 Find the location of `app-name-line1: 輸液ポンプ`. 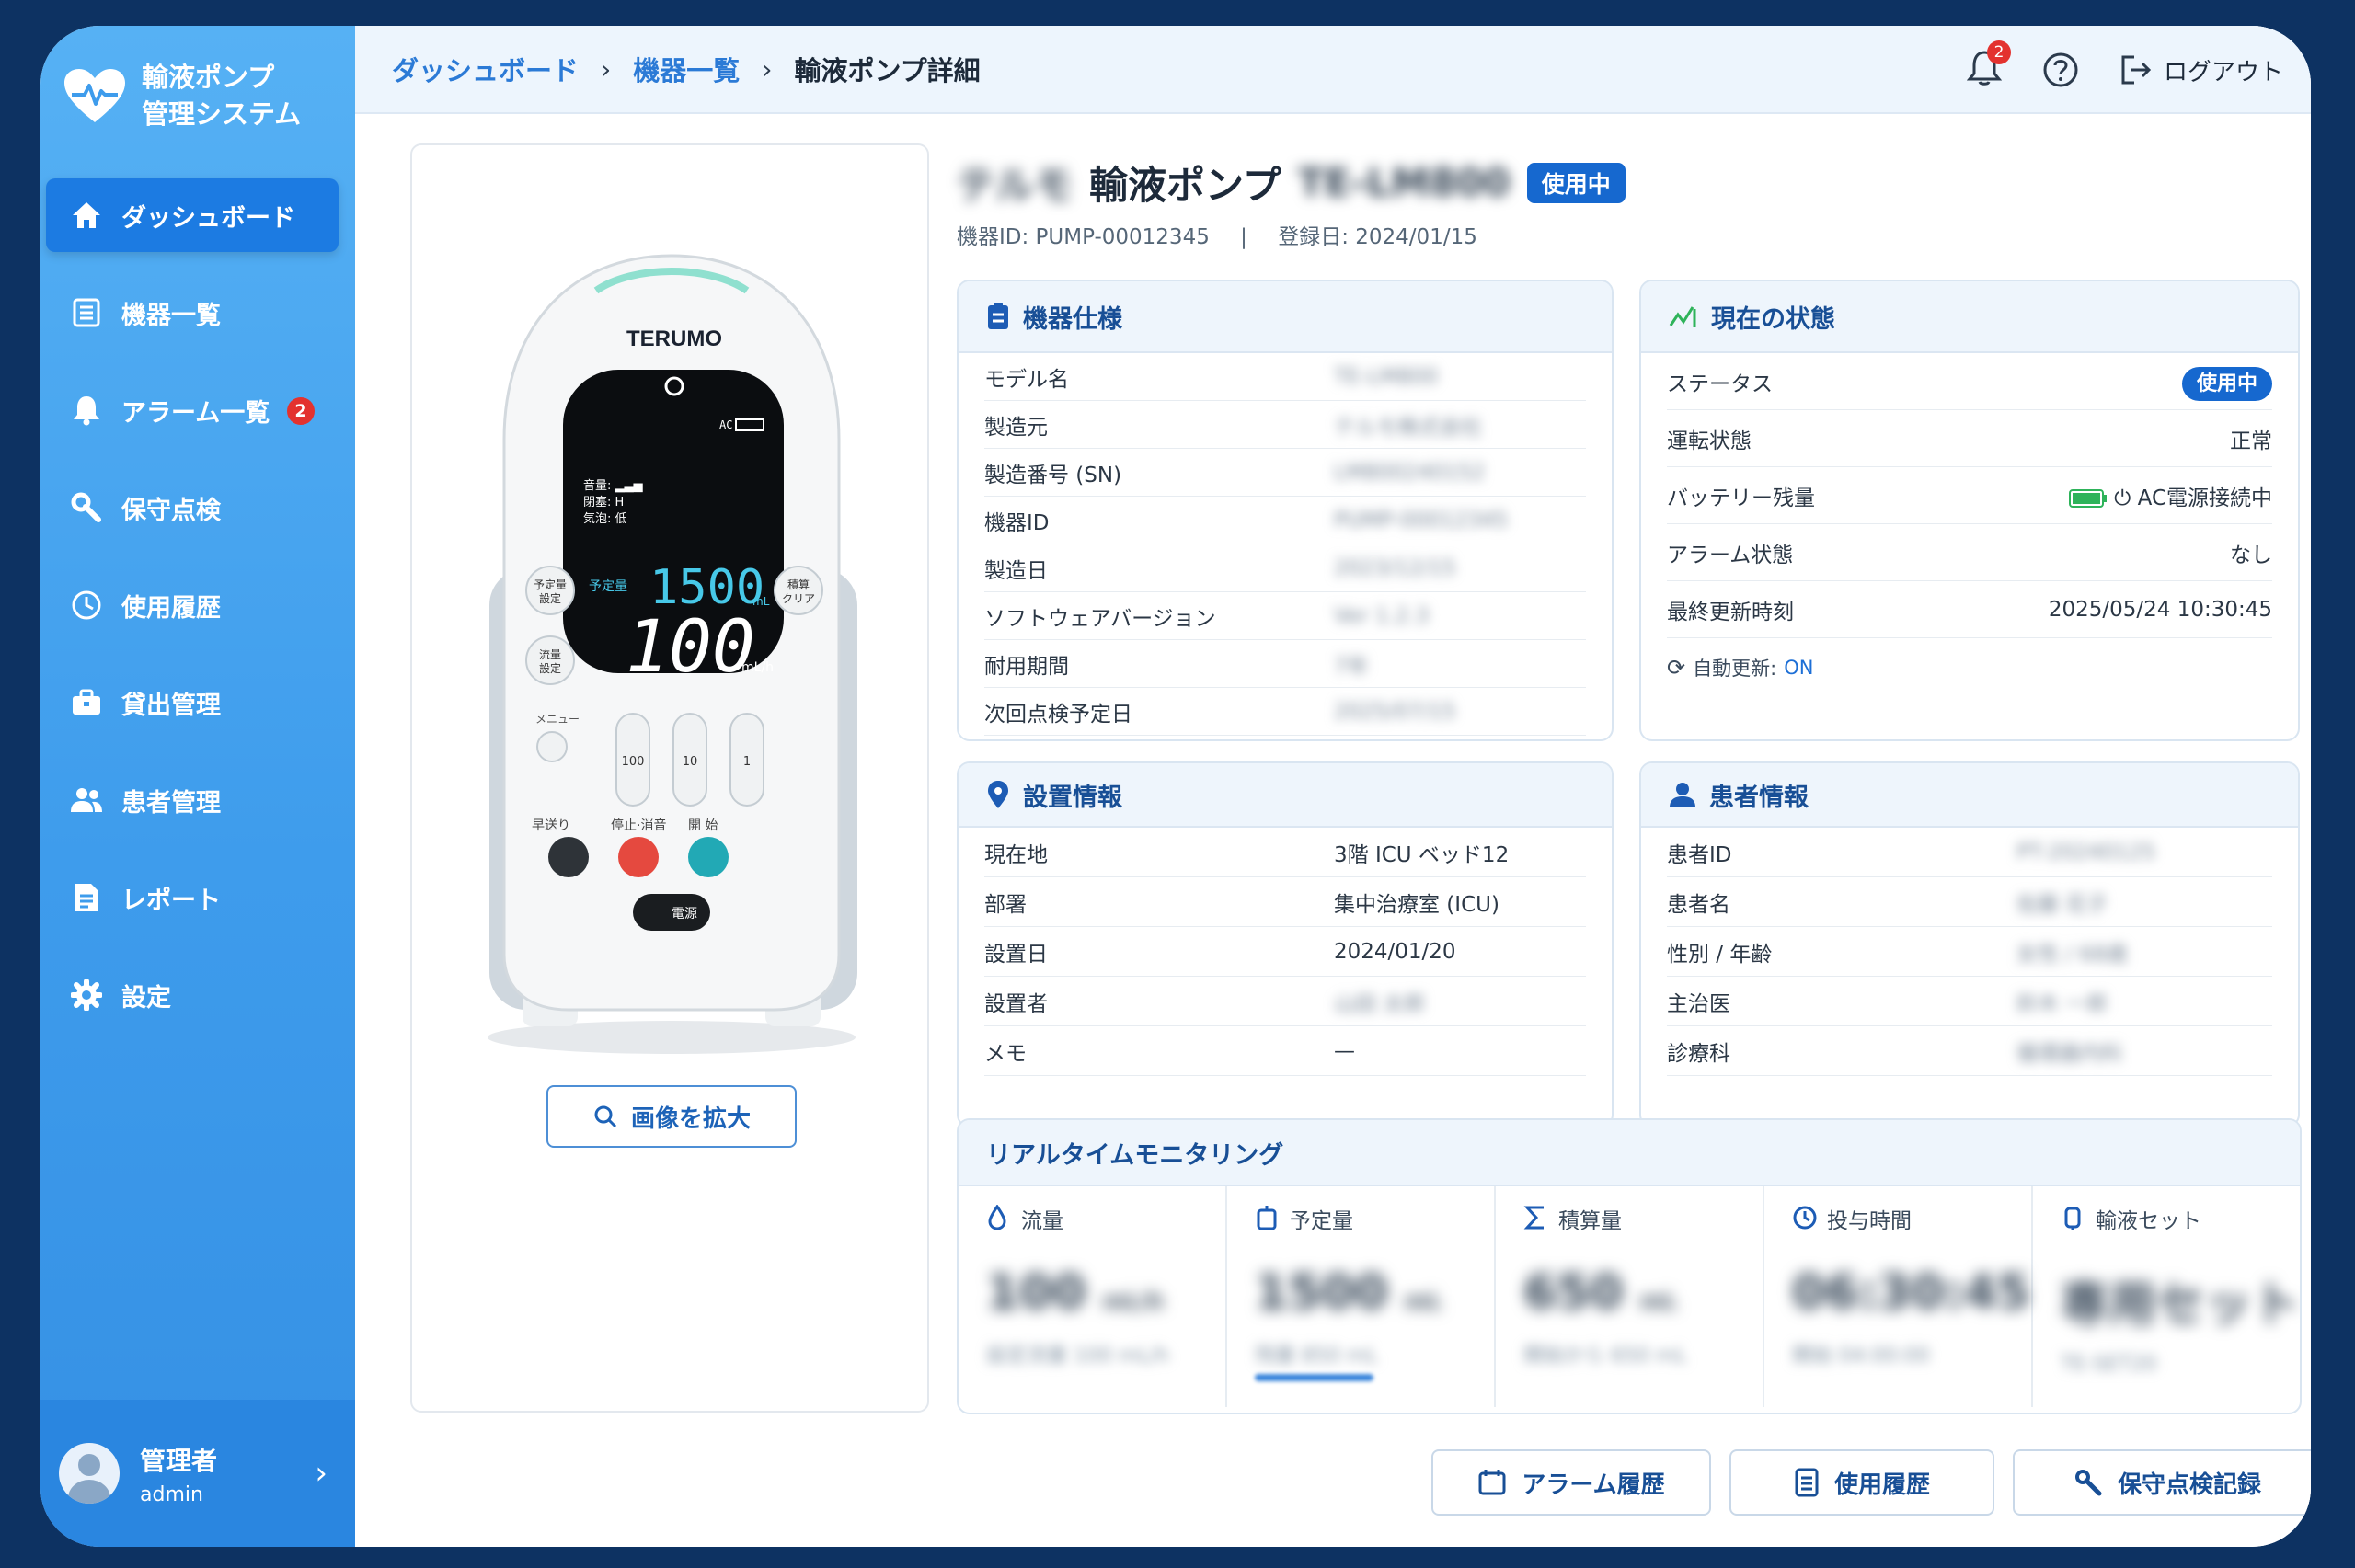

app-name-line1: 輸液ポンプ is located at coordinates (208, 77).